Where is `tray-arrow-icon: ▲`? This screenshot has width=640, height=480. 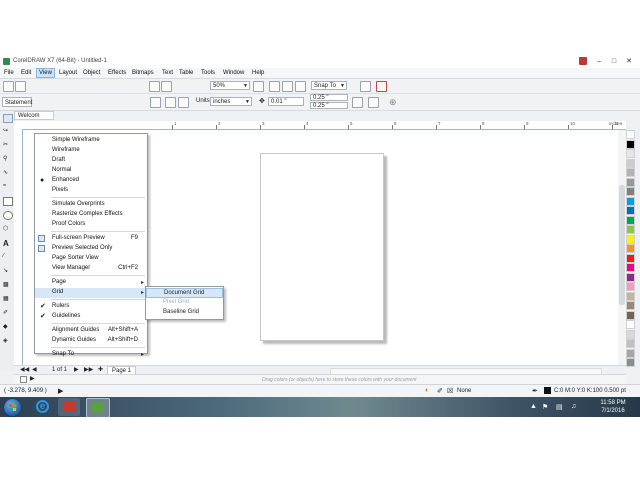
tray-arrow-icon: ▲ is located at coordinates (533, 406).